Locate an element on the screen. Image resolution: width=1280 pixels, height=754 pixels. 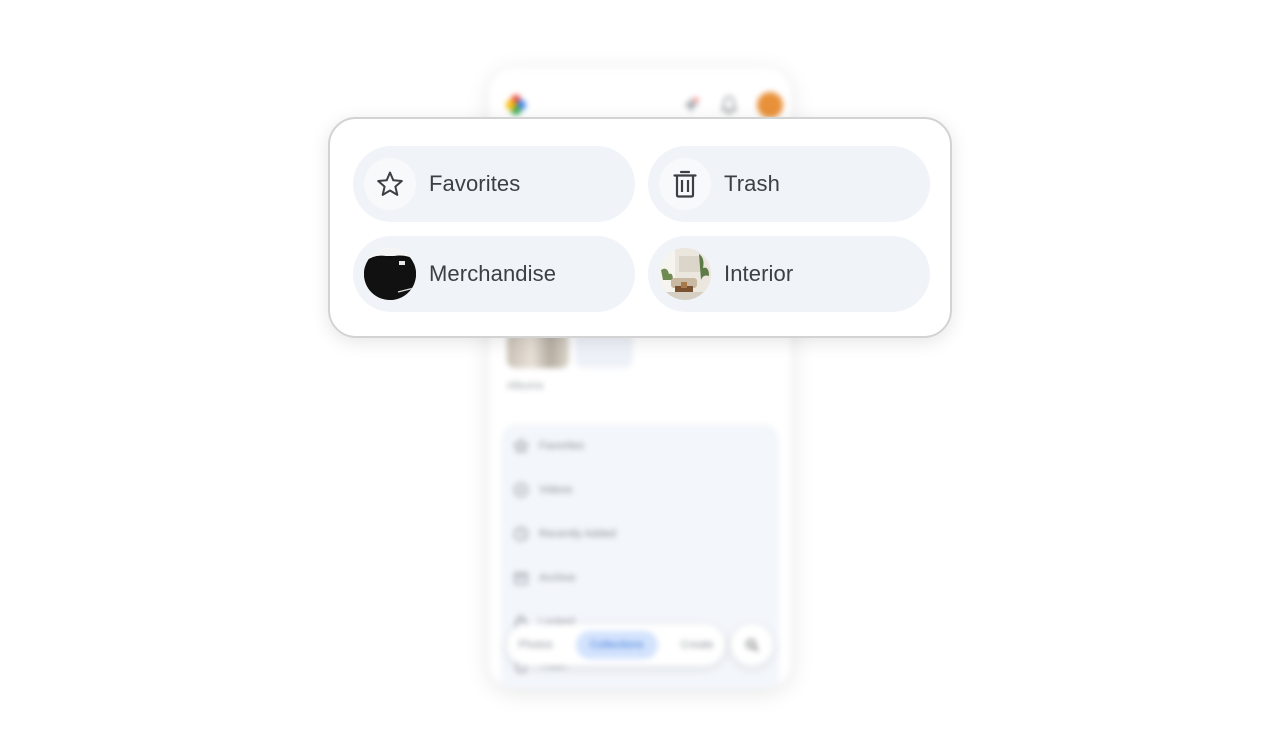
nav-photos: Photos is located at coordinates (535, 645).